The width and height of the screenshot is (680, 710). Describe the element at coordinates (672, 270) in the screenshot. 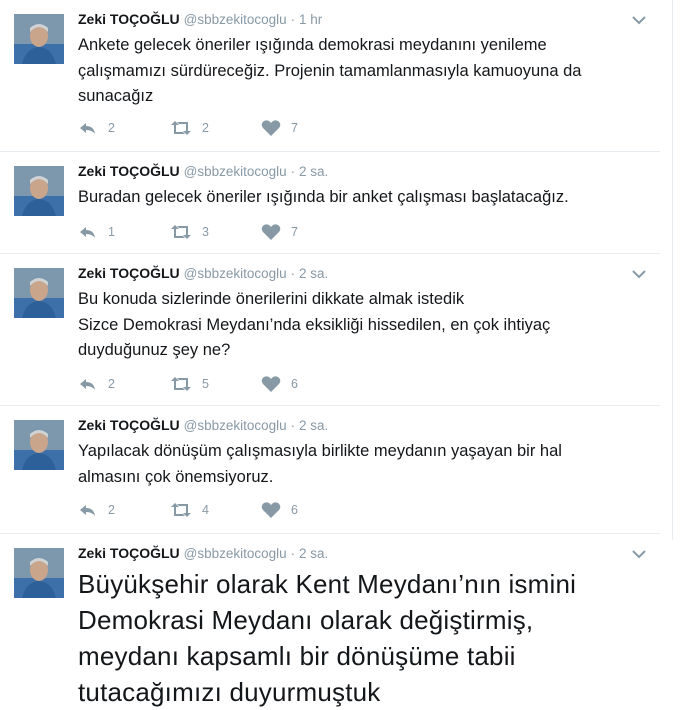

I see `scroll-divider` at that location.